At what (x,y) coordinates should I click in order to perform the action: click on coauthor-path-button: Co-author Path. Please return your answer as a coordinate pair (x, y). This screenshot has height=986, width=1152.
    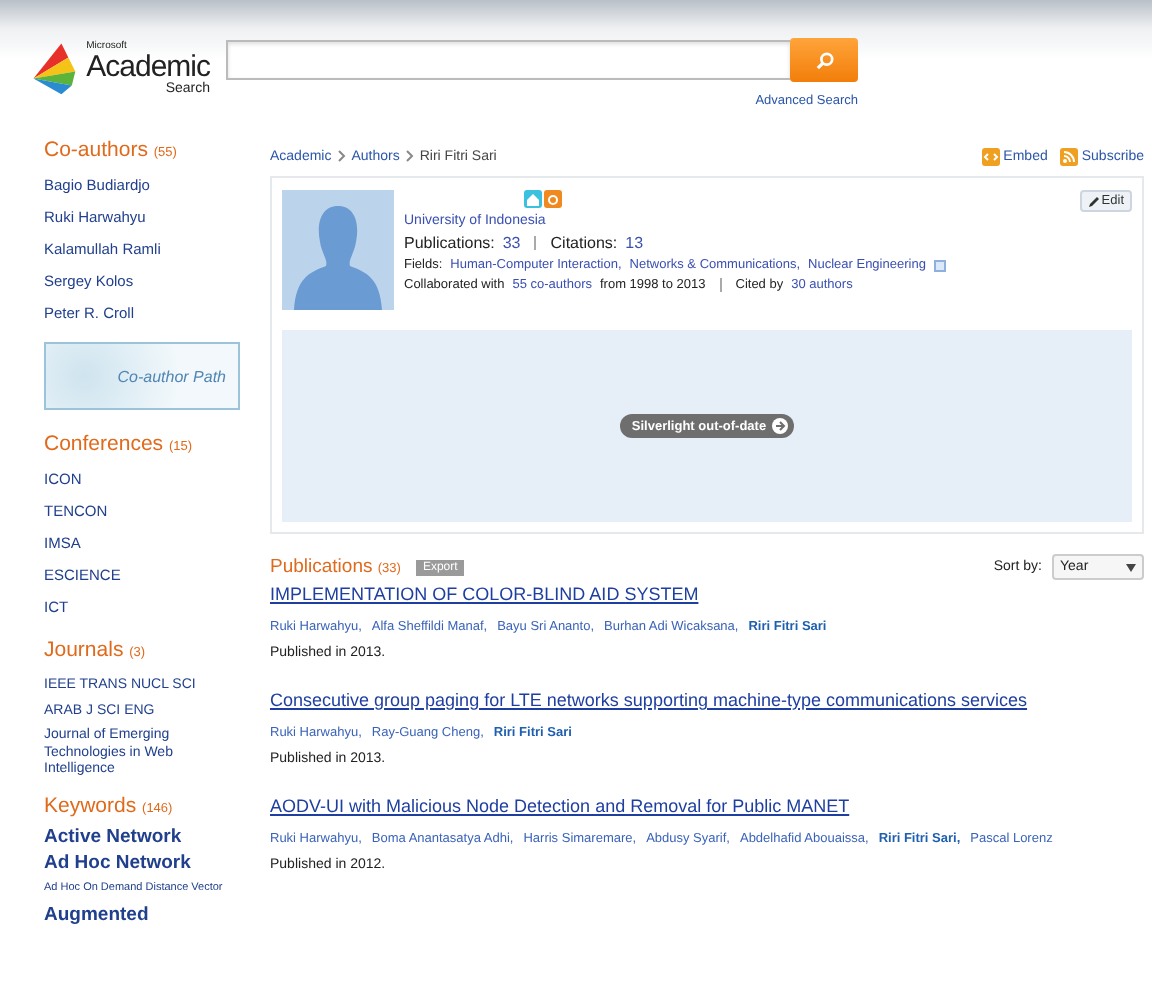
    Looking at the image, I should click on (142, 376).